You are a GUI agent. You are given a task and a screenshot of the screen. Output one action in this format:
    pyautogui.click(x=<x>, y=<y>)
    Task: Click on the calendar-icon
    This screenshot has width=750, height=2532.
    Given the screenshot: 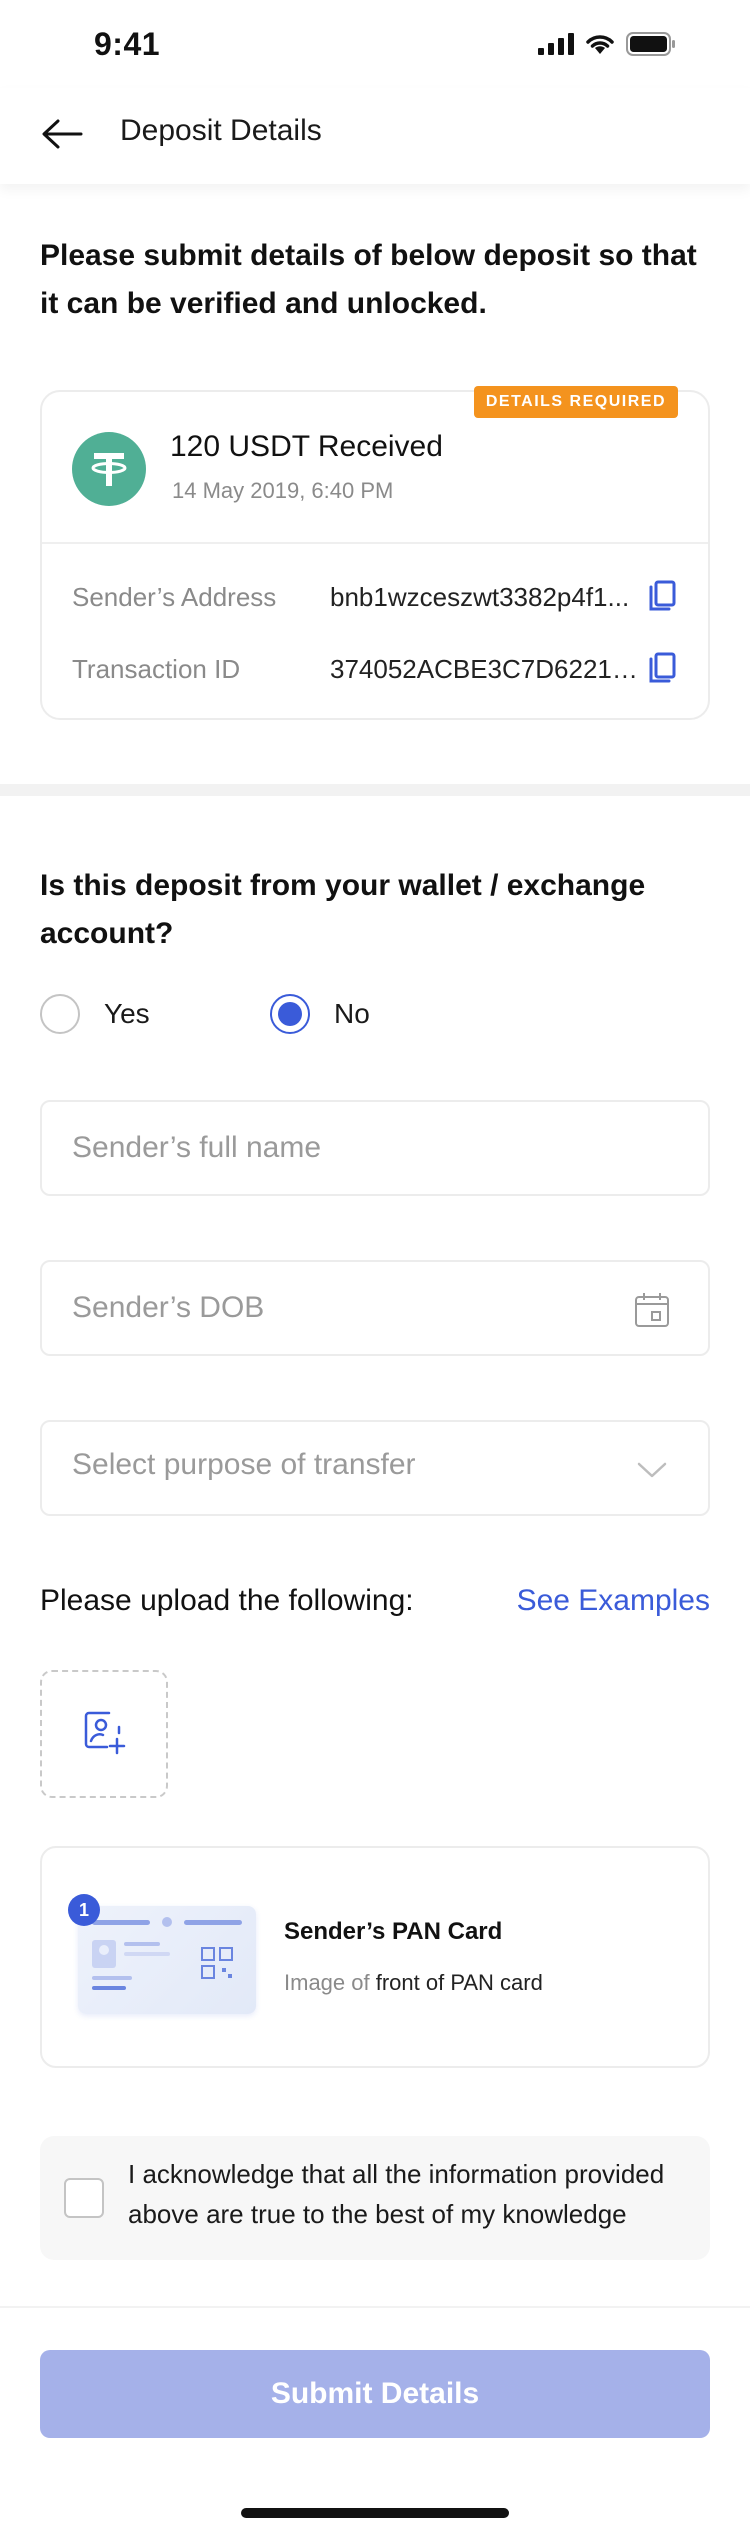 What is the action you would take?
    pyautogui.click(x=652, y=1310)
    